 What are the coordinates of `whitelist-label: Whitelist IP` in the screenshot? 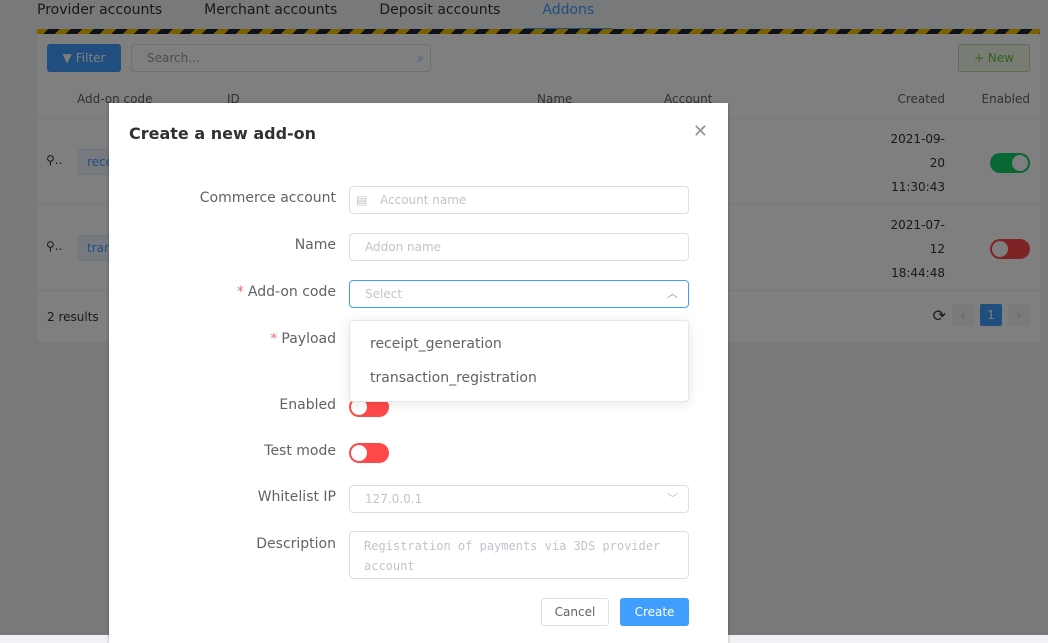 It's located at (296, 497).